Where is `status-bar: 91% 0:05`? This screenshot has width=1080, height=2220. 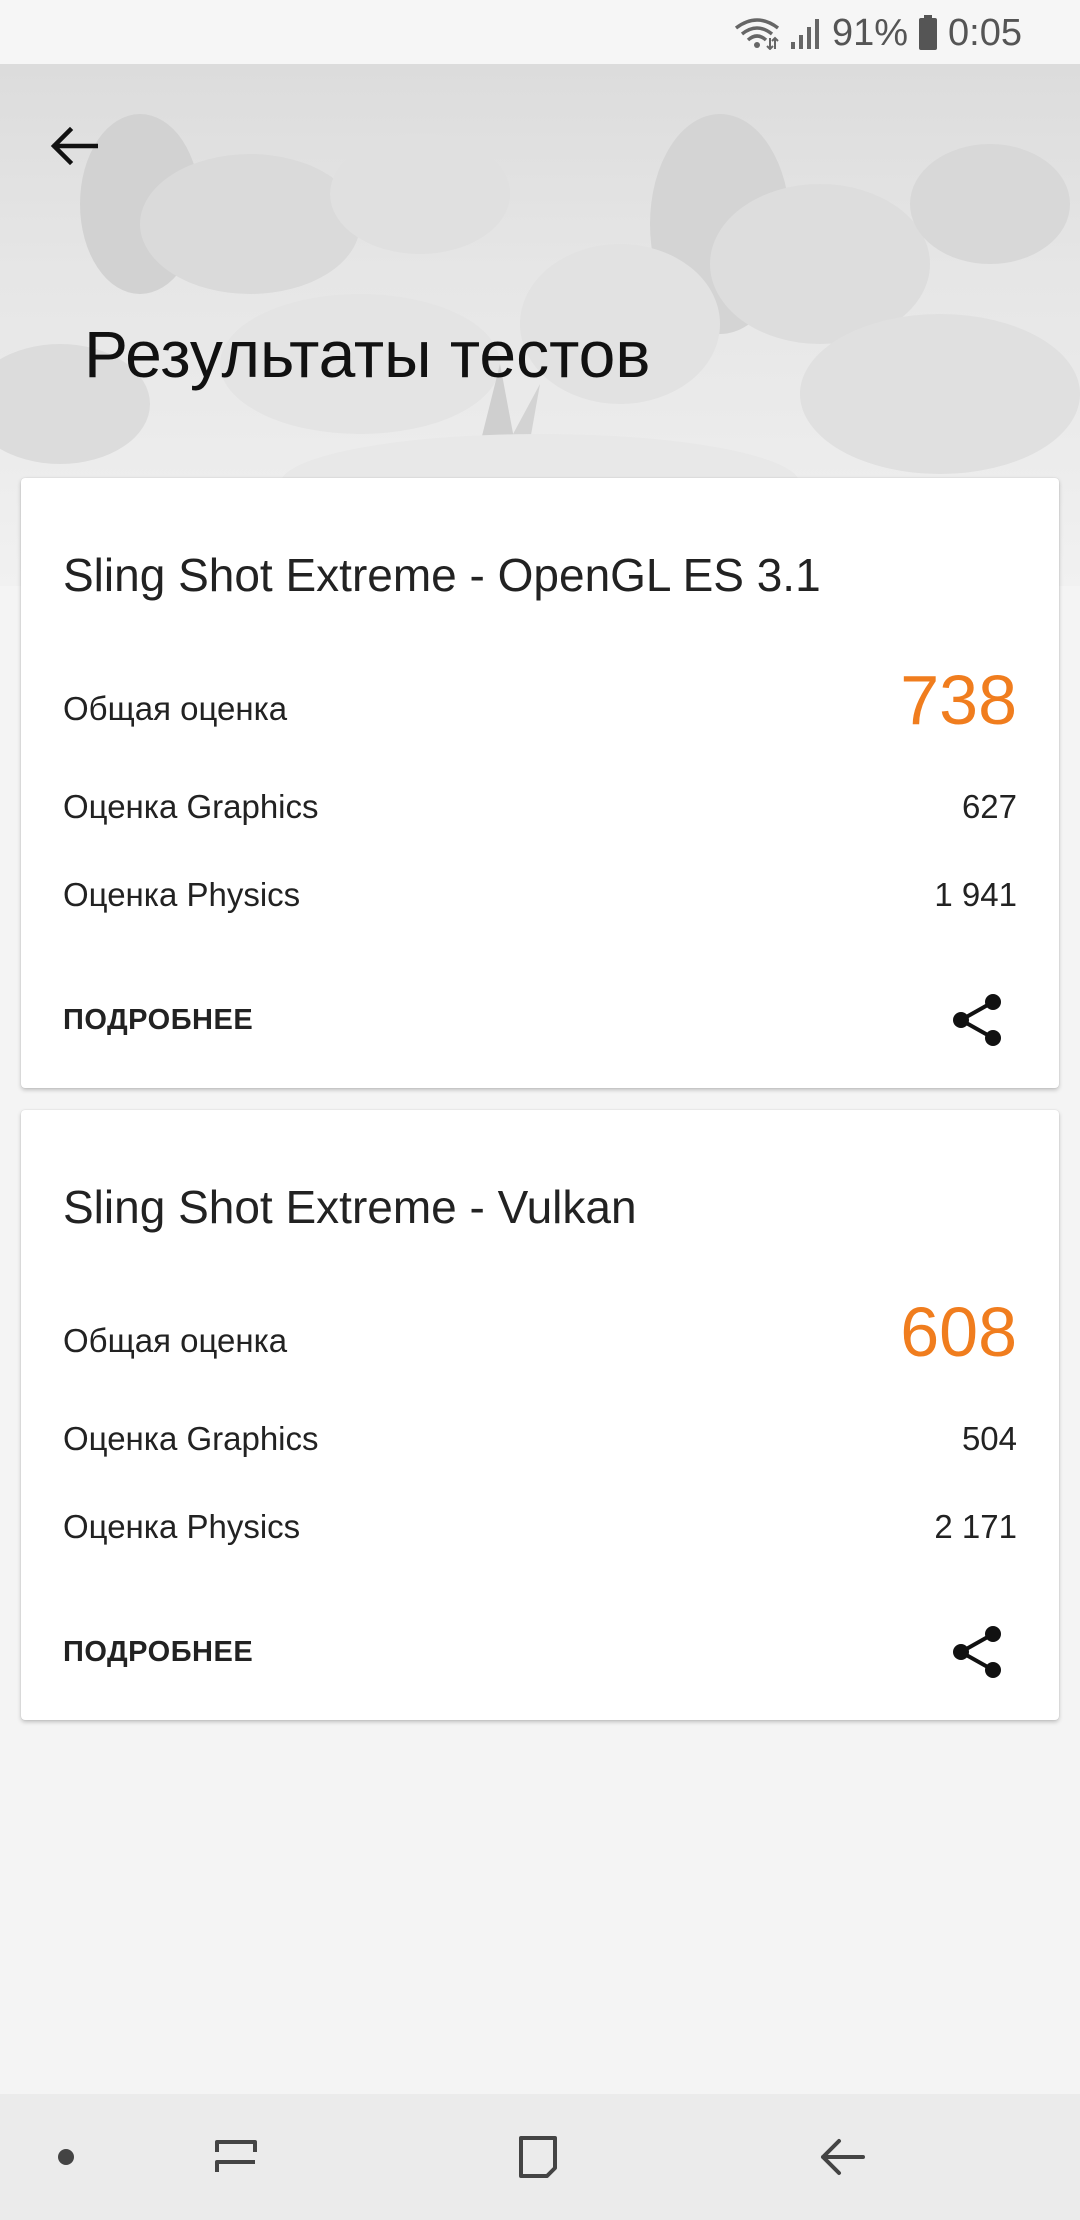
status-bar: 91% 0:05 is located at coordinates (540, 32).